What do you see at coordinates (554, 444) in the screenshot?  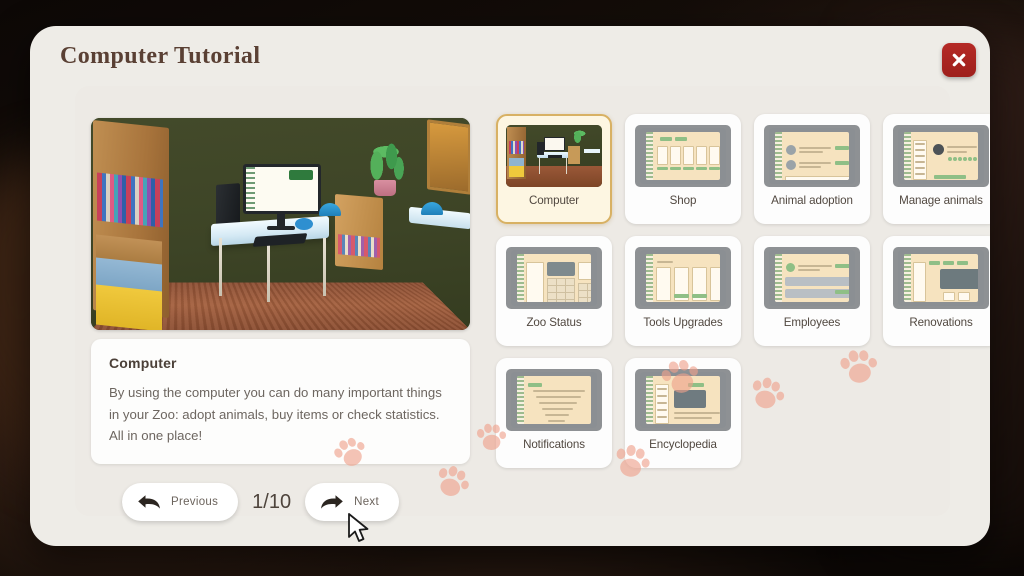 I see `thumbnail-label: Notifications` at bounding box center [554, 444].